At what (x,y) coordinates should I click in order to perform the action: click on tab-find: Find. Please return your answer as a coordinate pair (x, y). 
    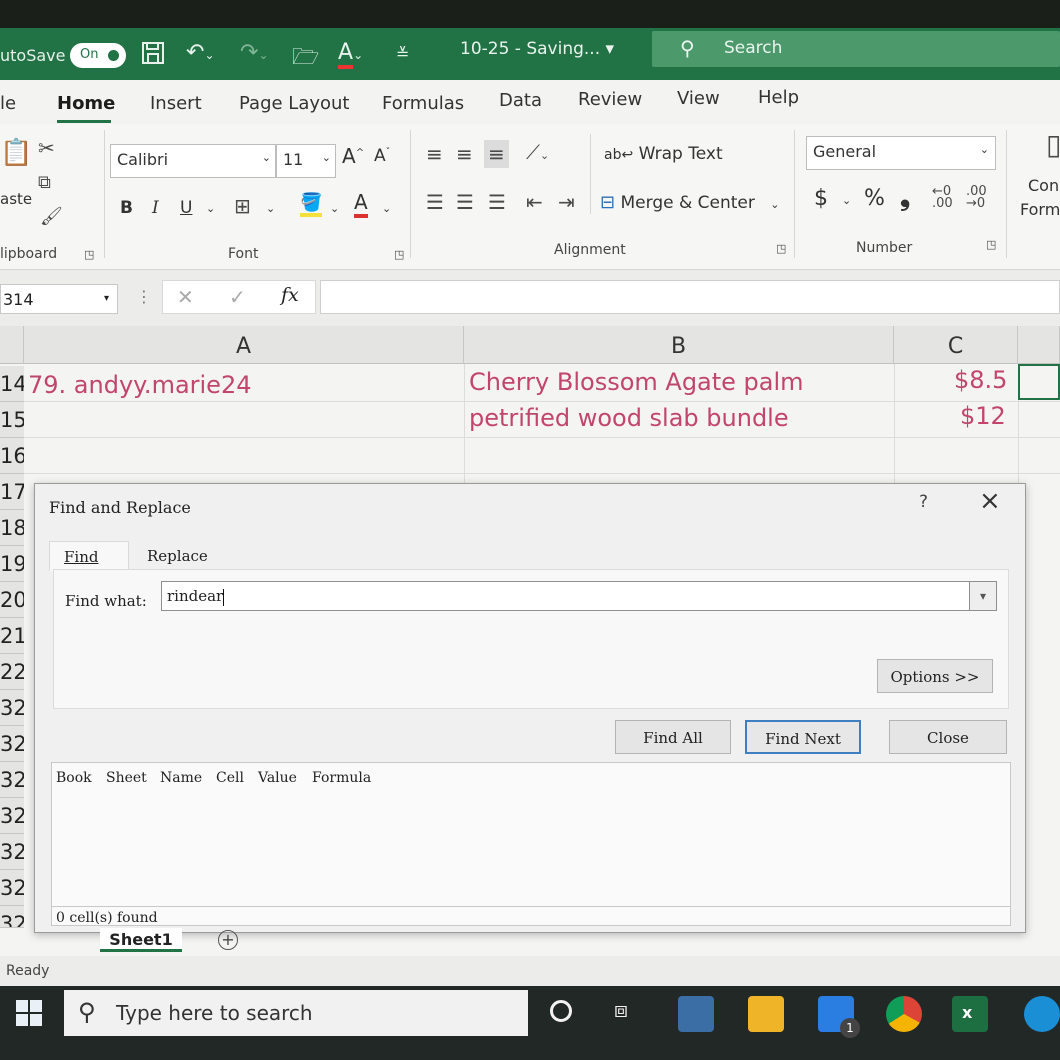
    Looking at the image, I should click on (89, 556).